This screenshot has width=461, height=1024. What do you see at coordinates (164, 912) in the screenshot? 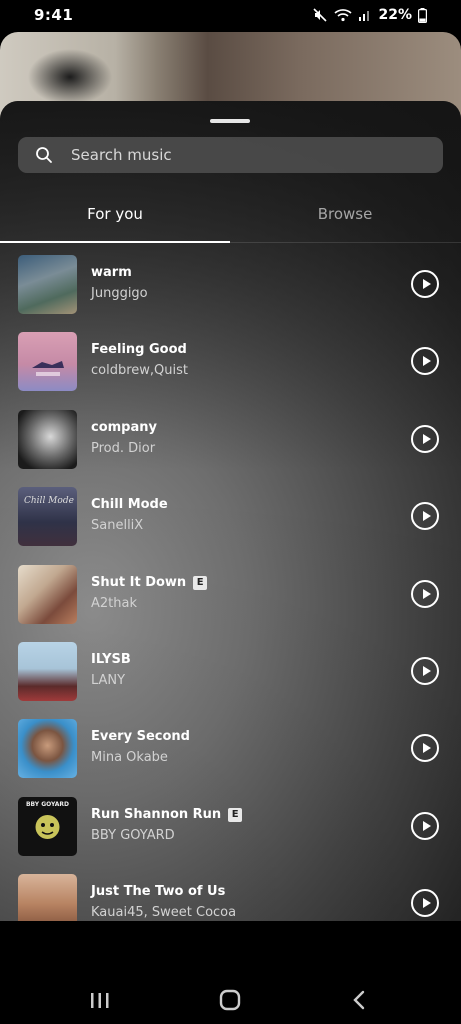
I see `track-artist: Kauai45, Sweet Cocoa` at bounding box center [164, 912].